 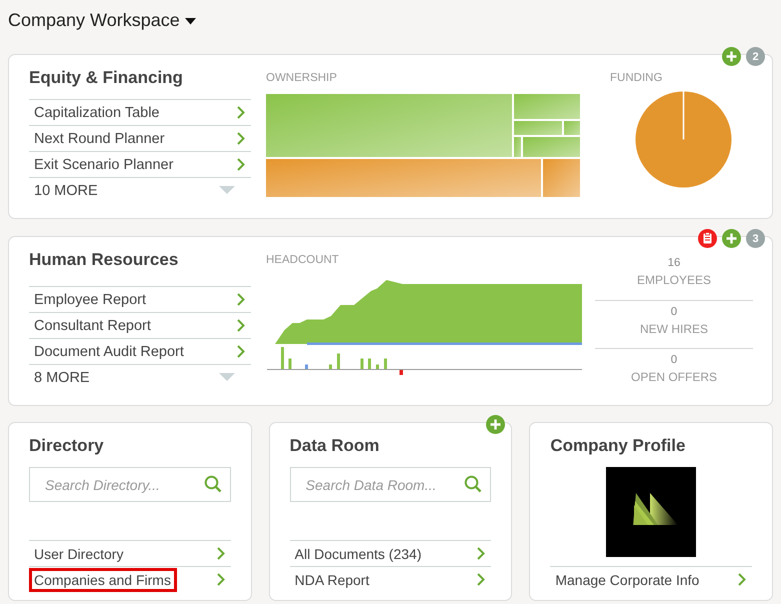 I want to click on report-link: Consultant Report, so click(x=140, y=325).